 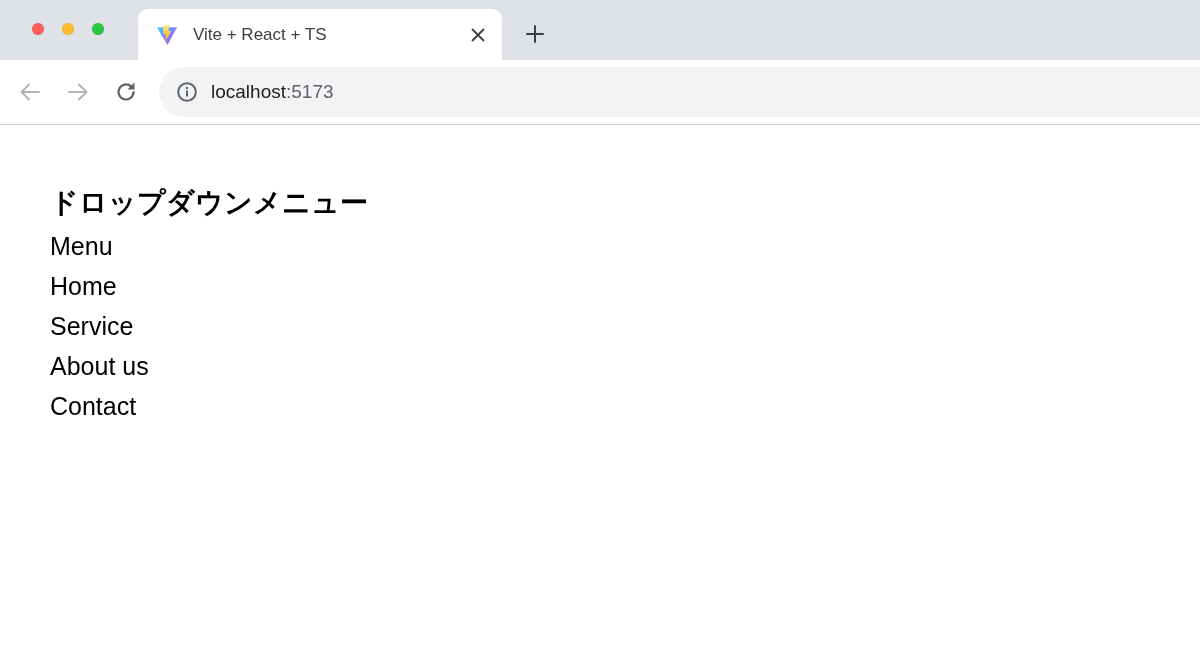 What do you see at coordinates (478, 34) in the screenshot?
I see `close-icon` at bounding box center [478, 34].